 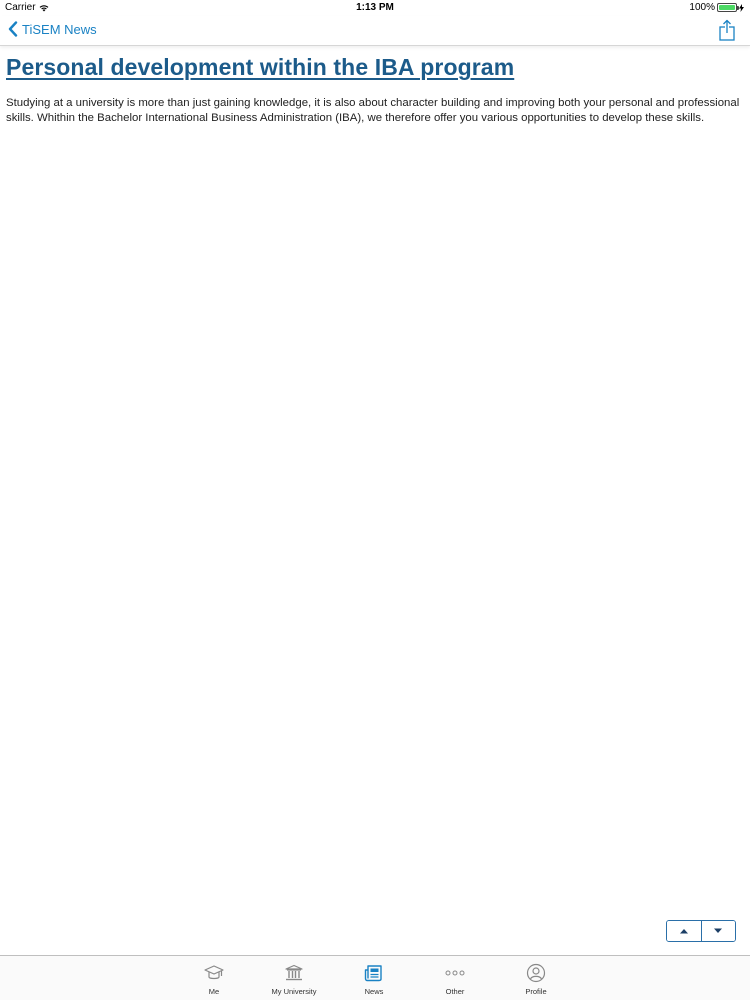 I want to click on tab-label: News, so click(x=374, y=991).